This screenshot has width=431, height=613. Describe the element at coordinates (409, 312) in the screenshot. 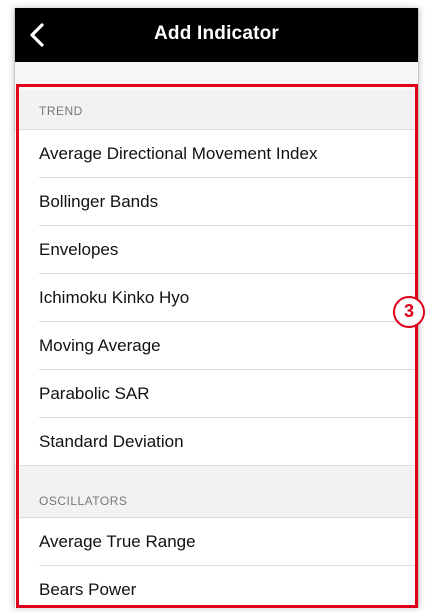

I see `annotation-step-badge: 3` at that location.